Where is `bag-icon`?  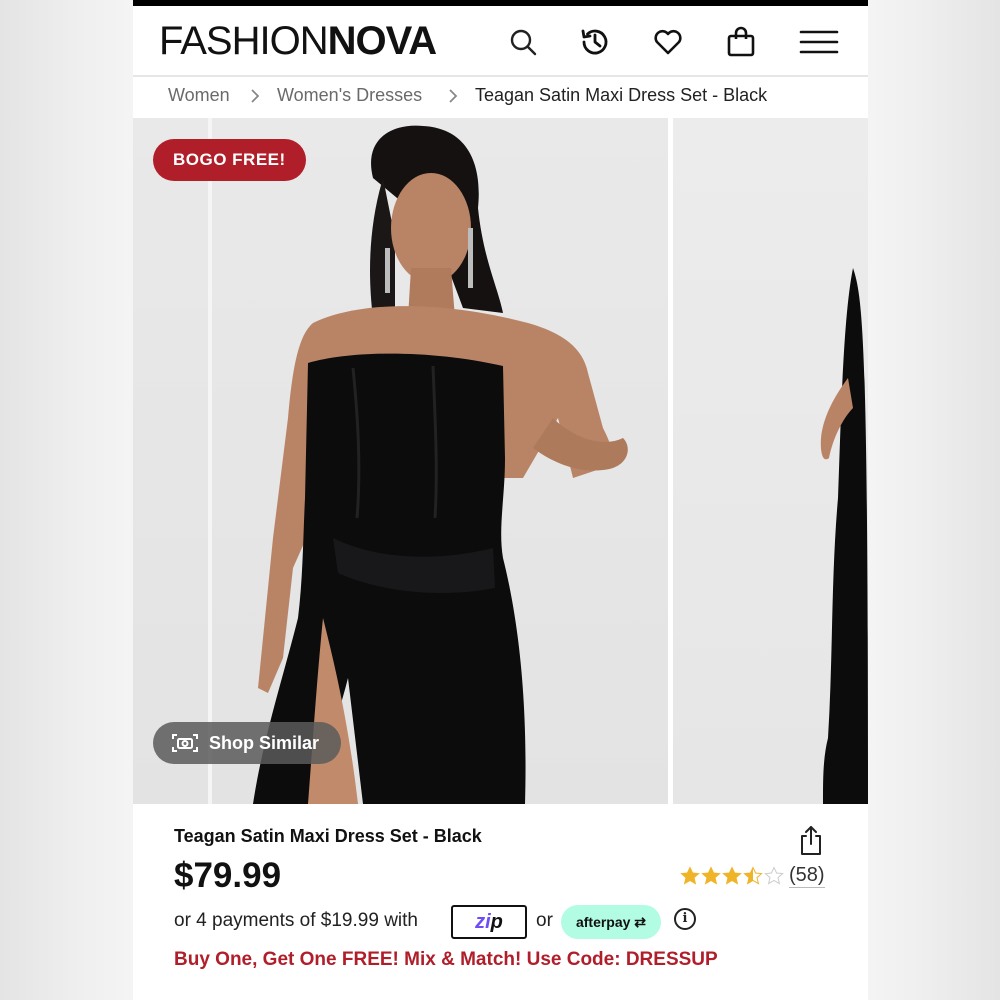 bag-icon is located at coordinates (741, 42).